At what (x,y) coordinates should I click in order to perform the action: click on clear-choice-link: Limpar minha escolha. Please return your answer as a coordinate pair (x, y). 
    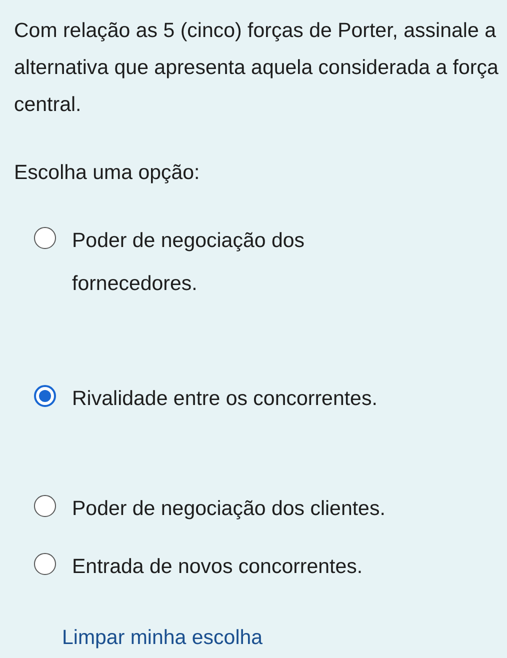
    Looking at the image, I should click on (280, 637).